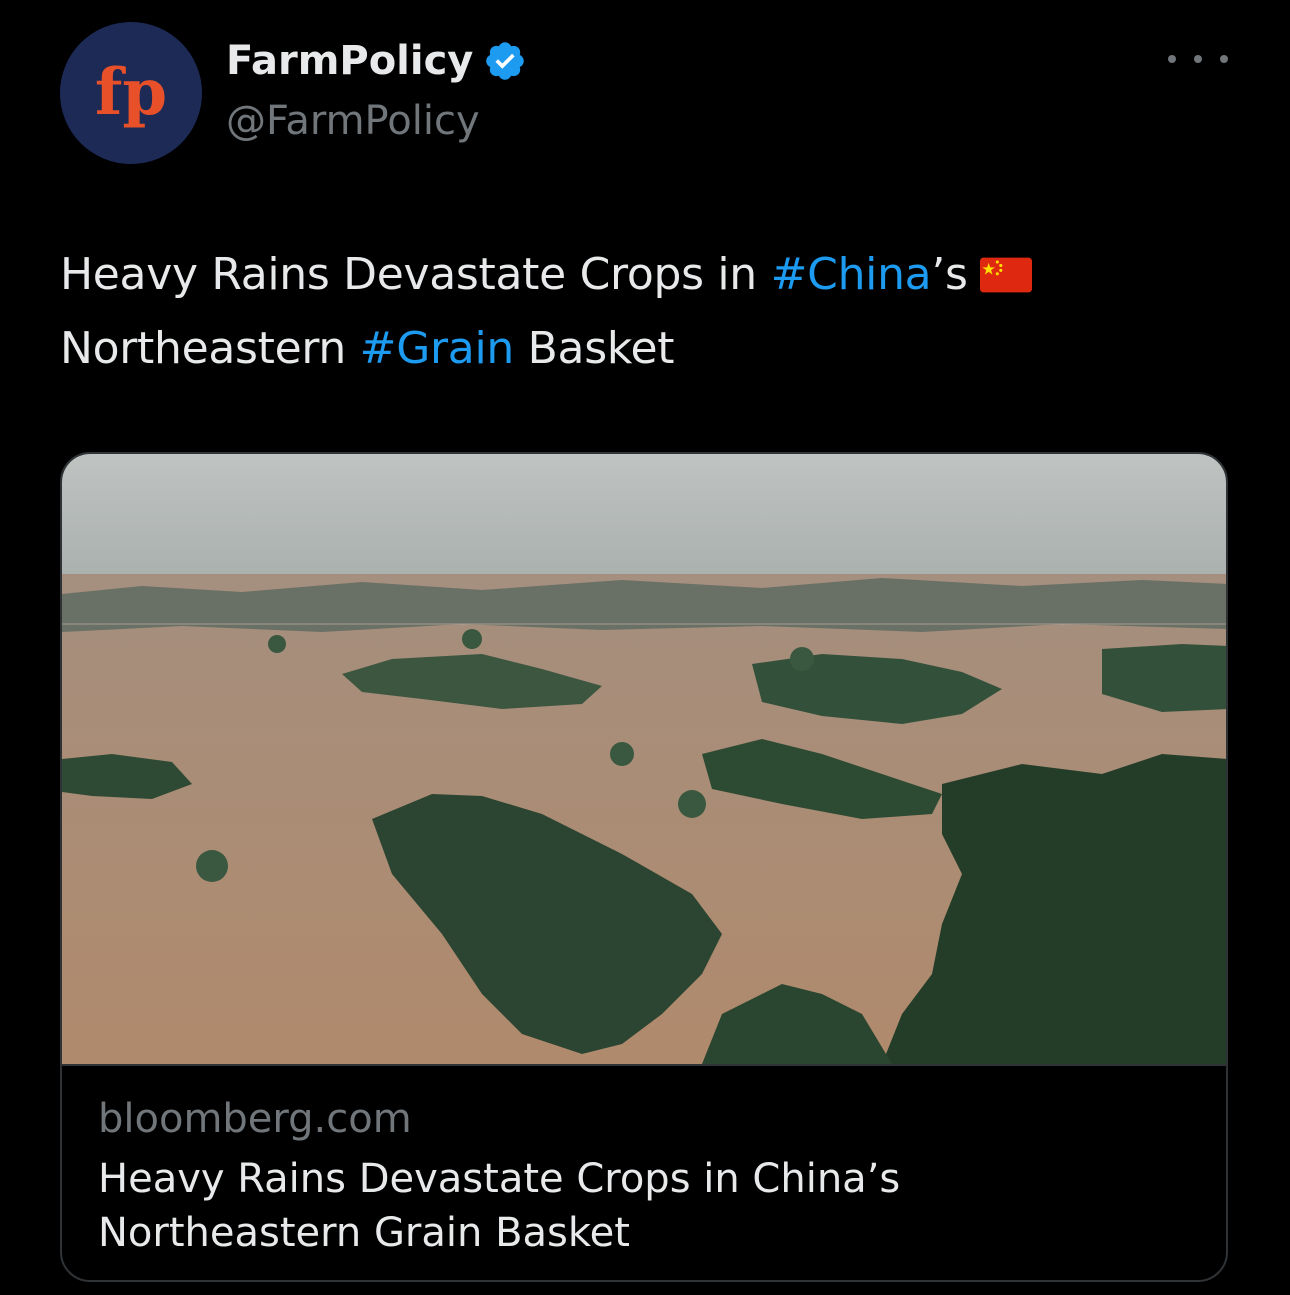  I want to click on card-title-line: Heavy Rains Devastate Crops in China’s, so click(499, 1179).